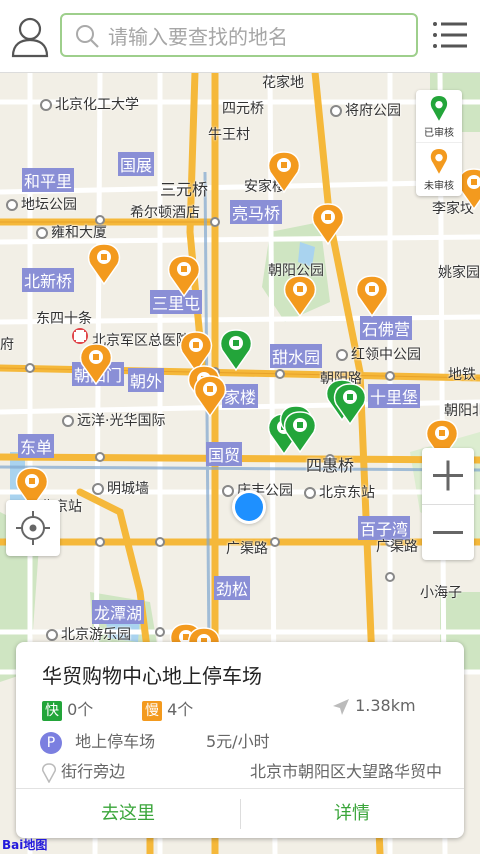 Image resolution: width=480 pixels, height=854 pixels. Describe the element at coordinates (243, 109) in the screenshot. I see `map-label: 四元桥` at that location.